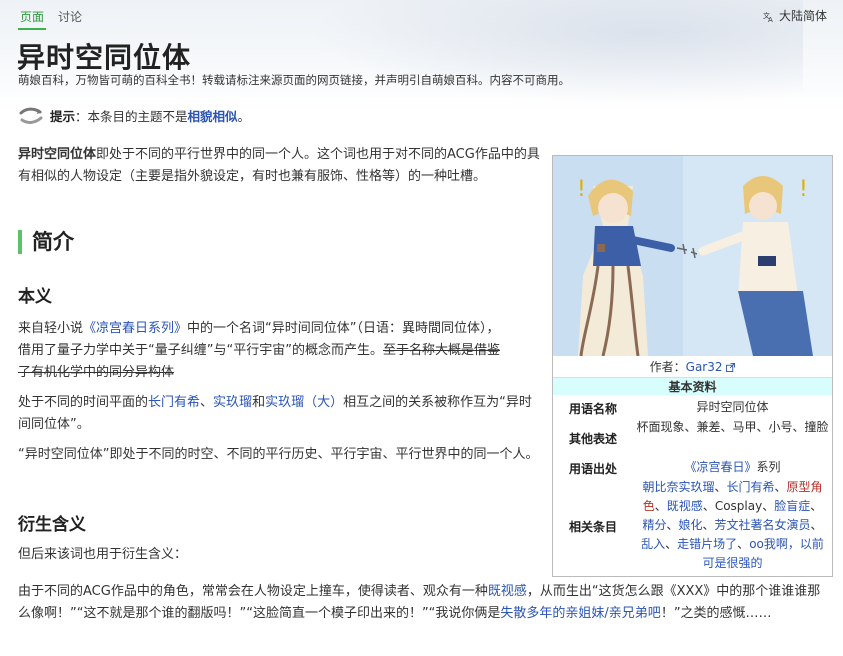 Image resolution: width=843 pixels, height=656 pixels. I want to click on tab-discussion: 讨论, so click(70, 17).